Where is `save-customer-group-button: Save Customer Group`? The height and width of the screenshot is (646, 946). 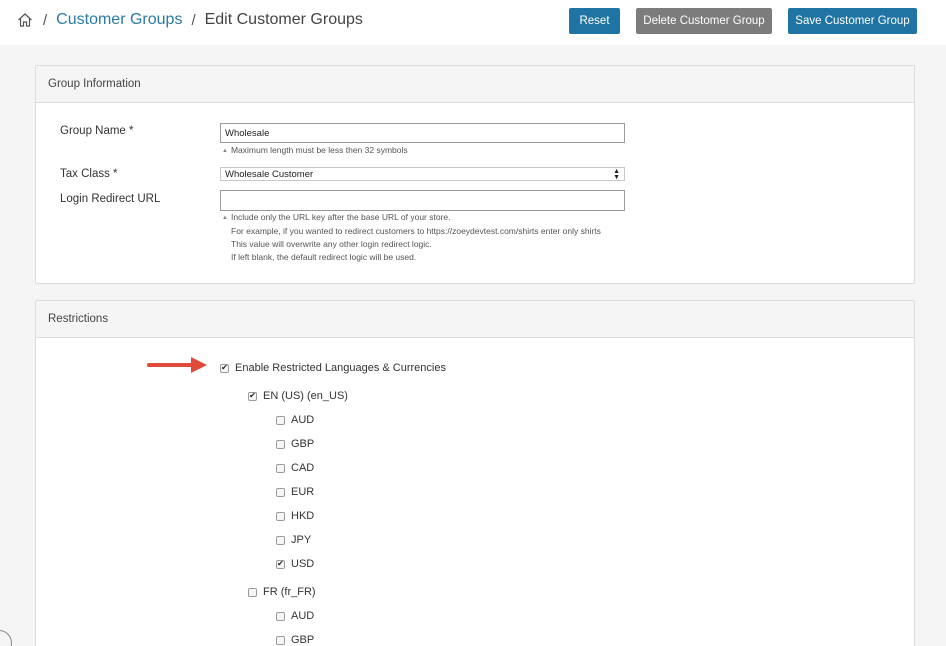
save-customer-group-button: Save Customer Group is located at coordinates (852, 21).